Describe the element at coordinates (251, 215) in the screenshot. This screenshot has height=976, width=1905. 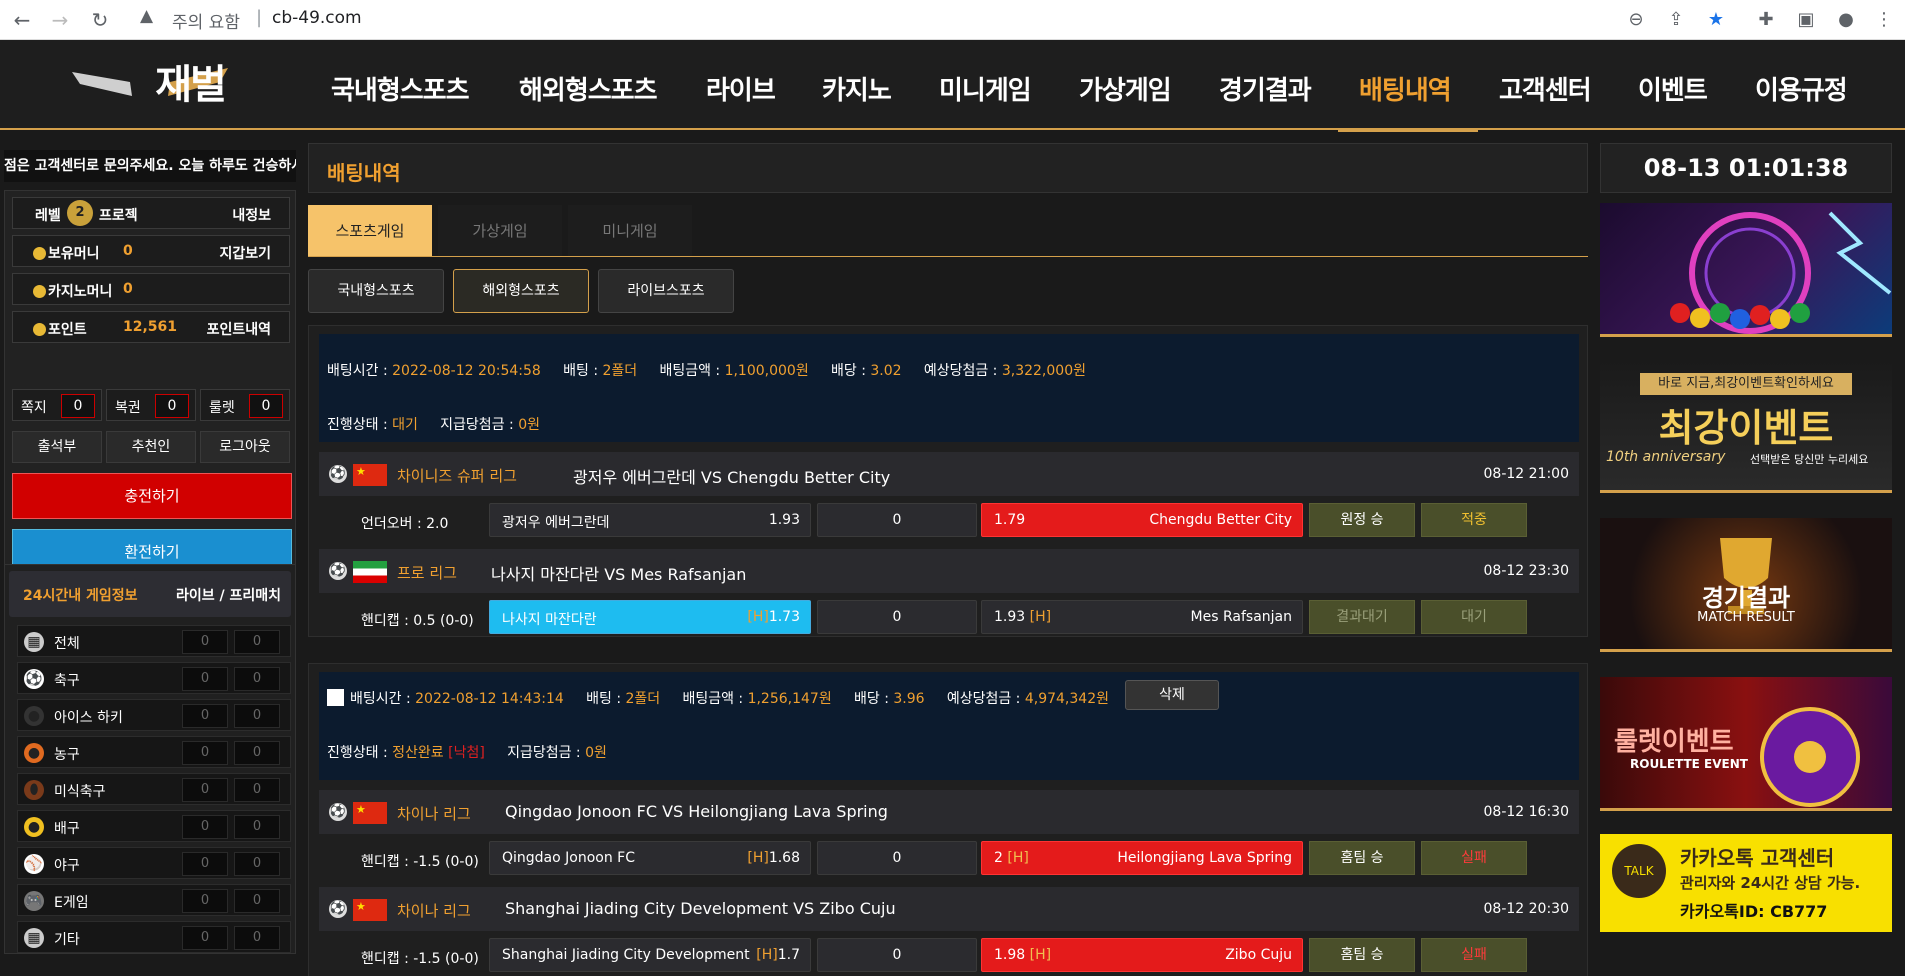
I see `my-info-link: 내정보` at that location.